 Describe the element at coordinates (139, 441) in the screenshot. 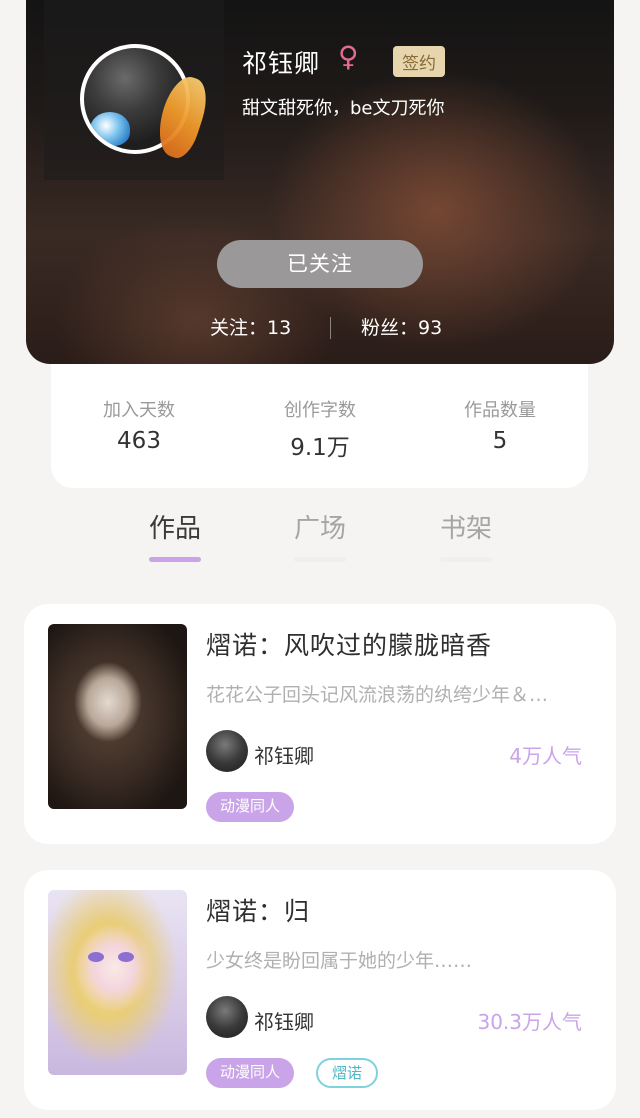

I see `stat-value: 463` at that location.